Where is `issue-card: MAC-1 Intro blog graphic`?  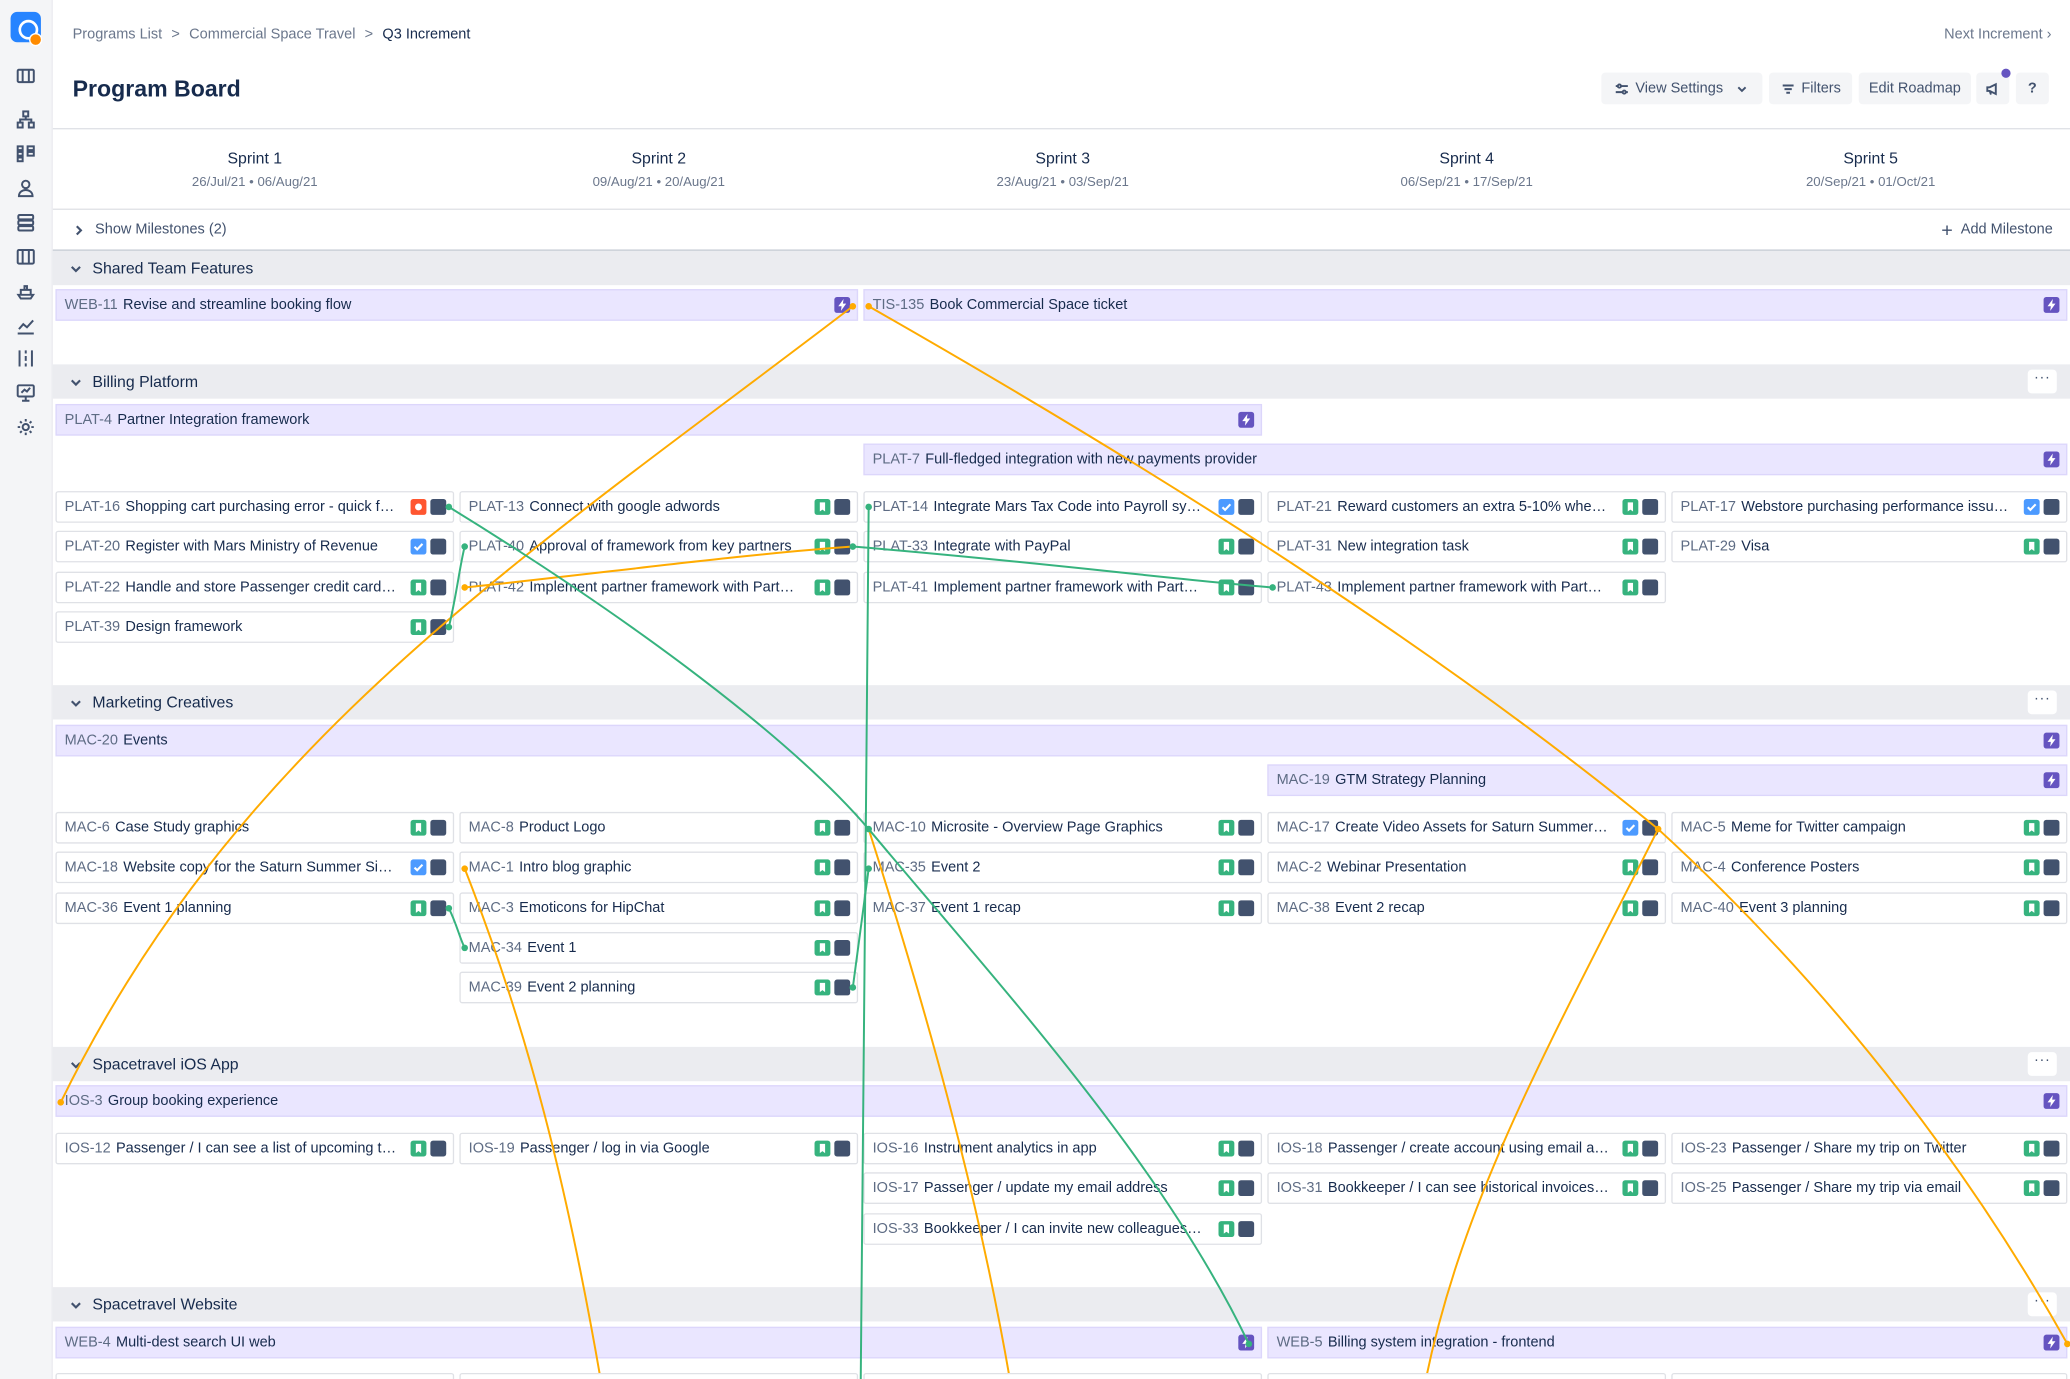 issue-card: MAC-1 Intro blog graphic is located at coordinates (659, 867).